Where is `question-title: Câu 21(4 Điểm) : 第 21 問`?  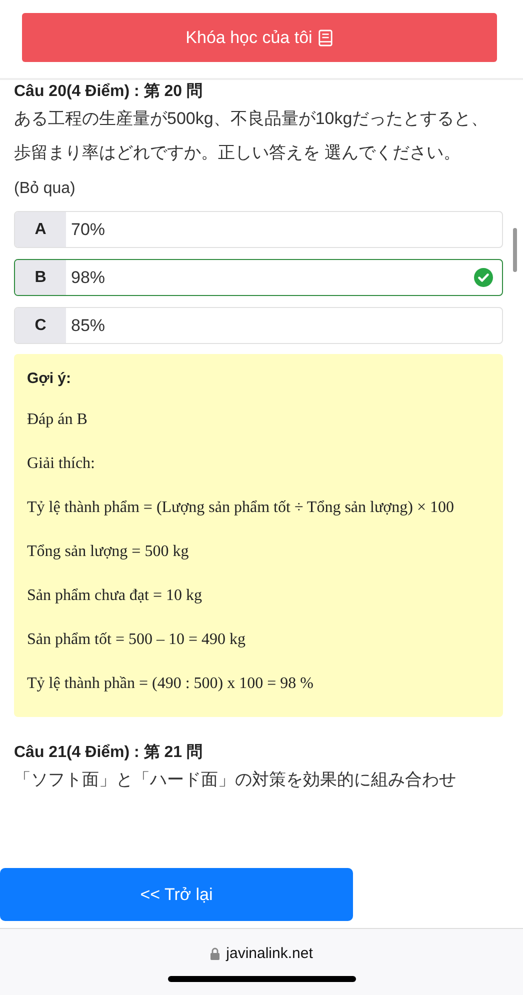 question-title: Câu 21(4 Điểm) : 第 21 問 is located at coordinates (109, 753).